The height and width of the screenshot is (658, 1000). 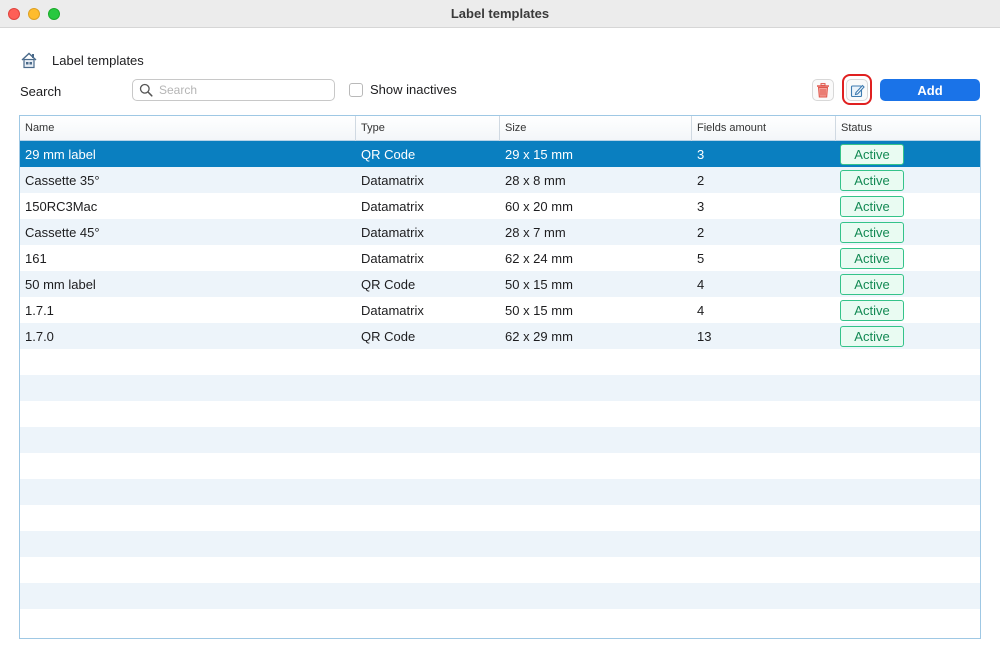 I want to click on window-controls, so click(x=34, y=14).